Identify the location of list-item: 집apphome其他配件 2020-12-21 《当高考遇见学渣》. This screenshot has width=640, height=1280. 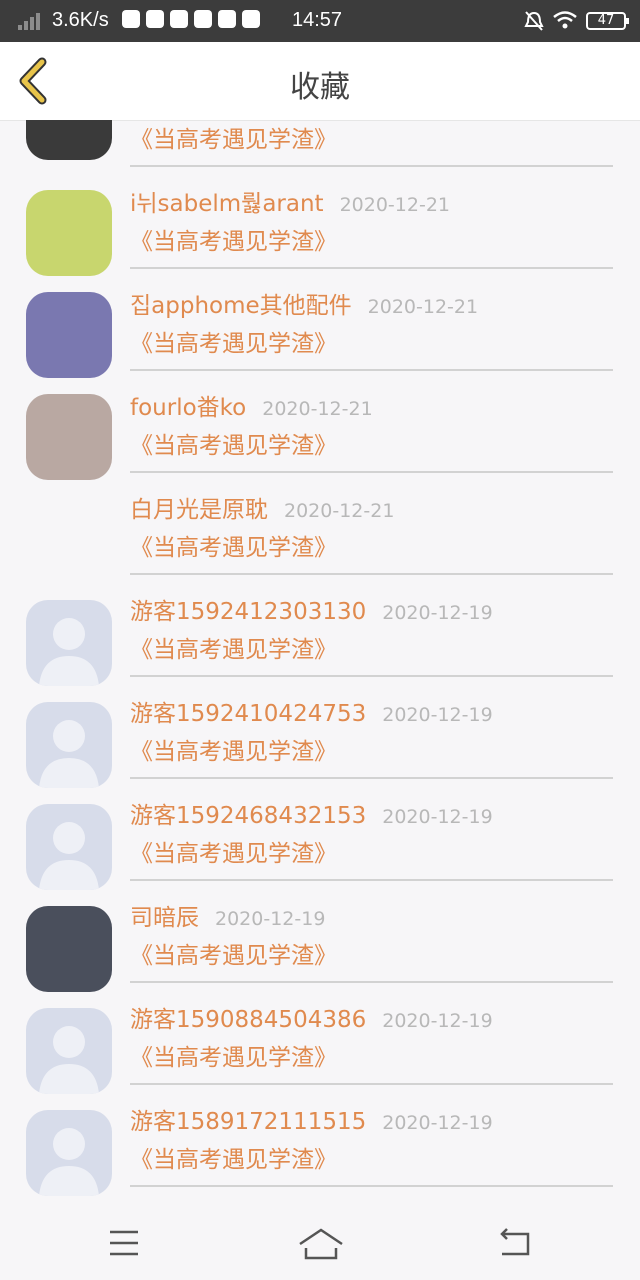
(320, 326).